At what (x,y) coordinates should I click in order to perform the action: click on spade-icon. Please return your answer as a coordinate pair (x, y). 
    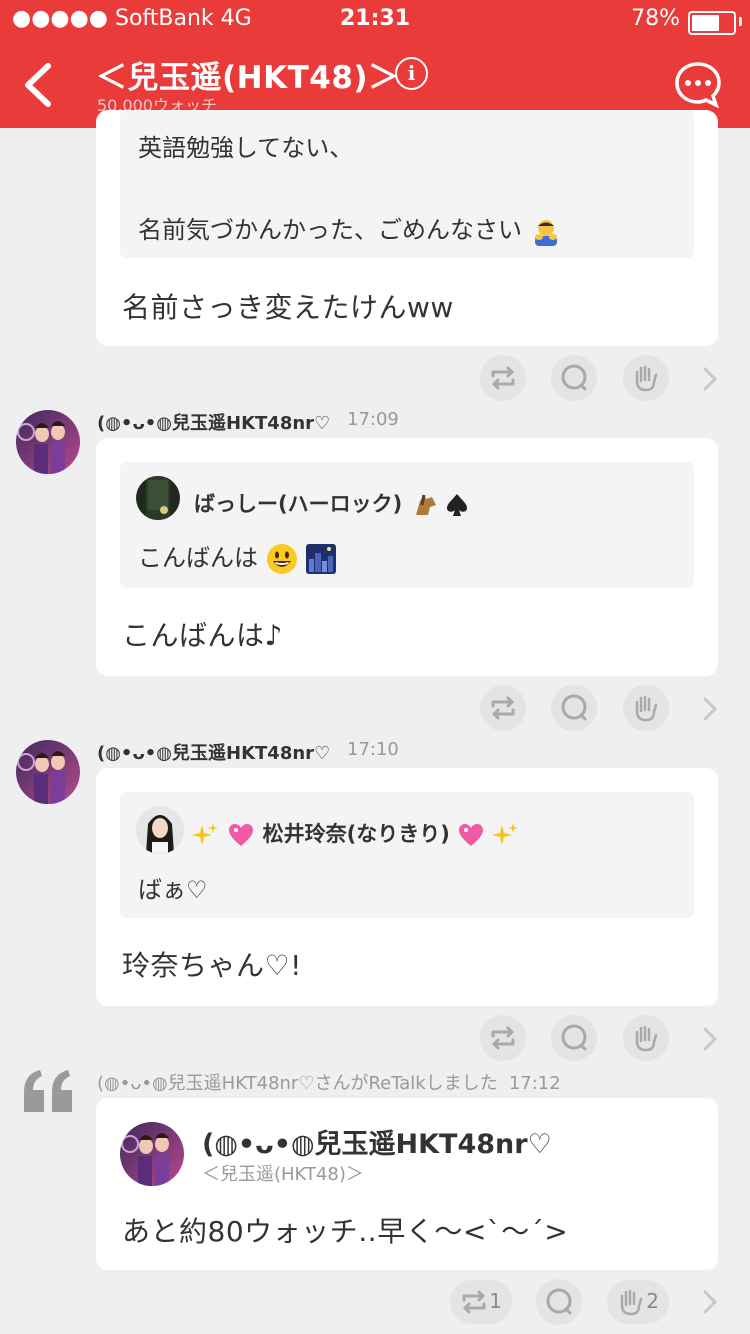
    Looking at the image, I should click on (456, 505).